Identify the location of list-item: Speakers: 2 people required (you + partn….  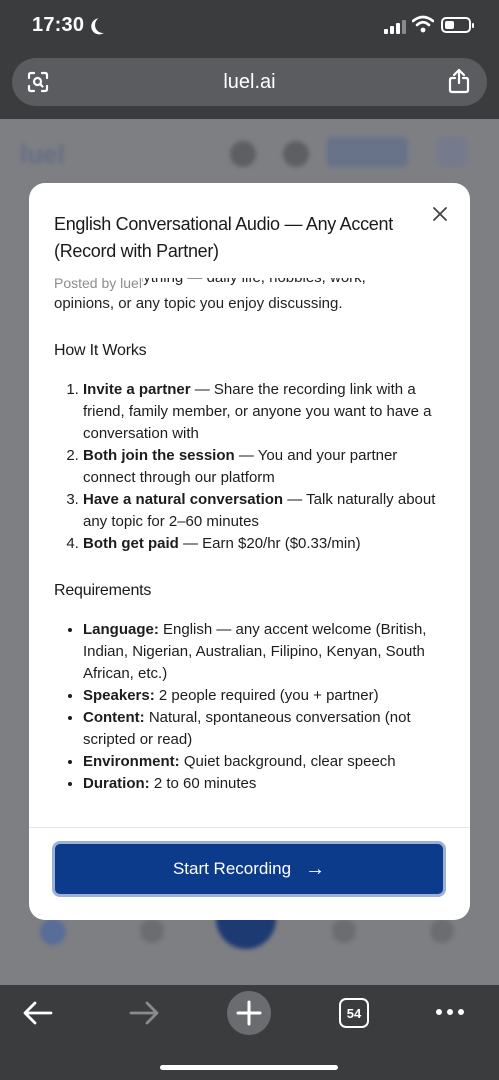
(266, 696).